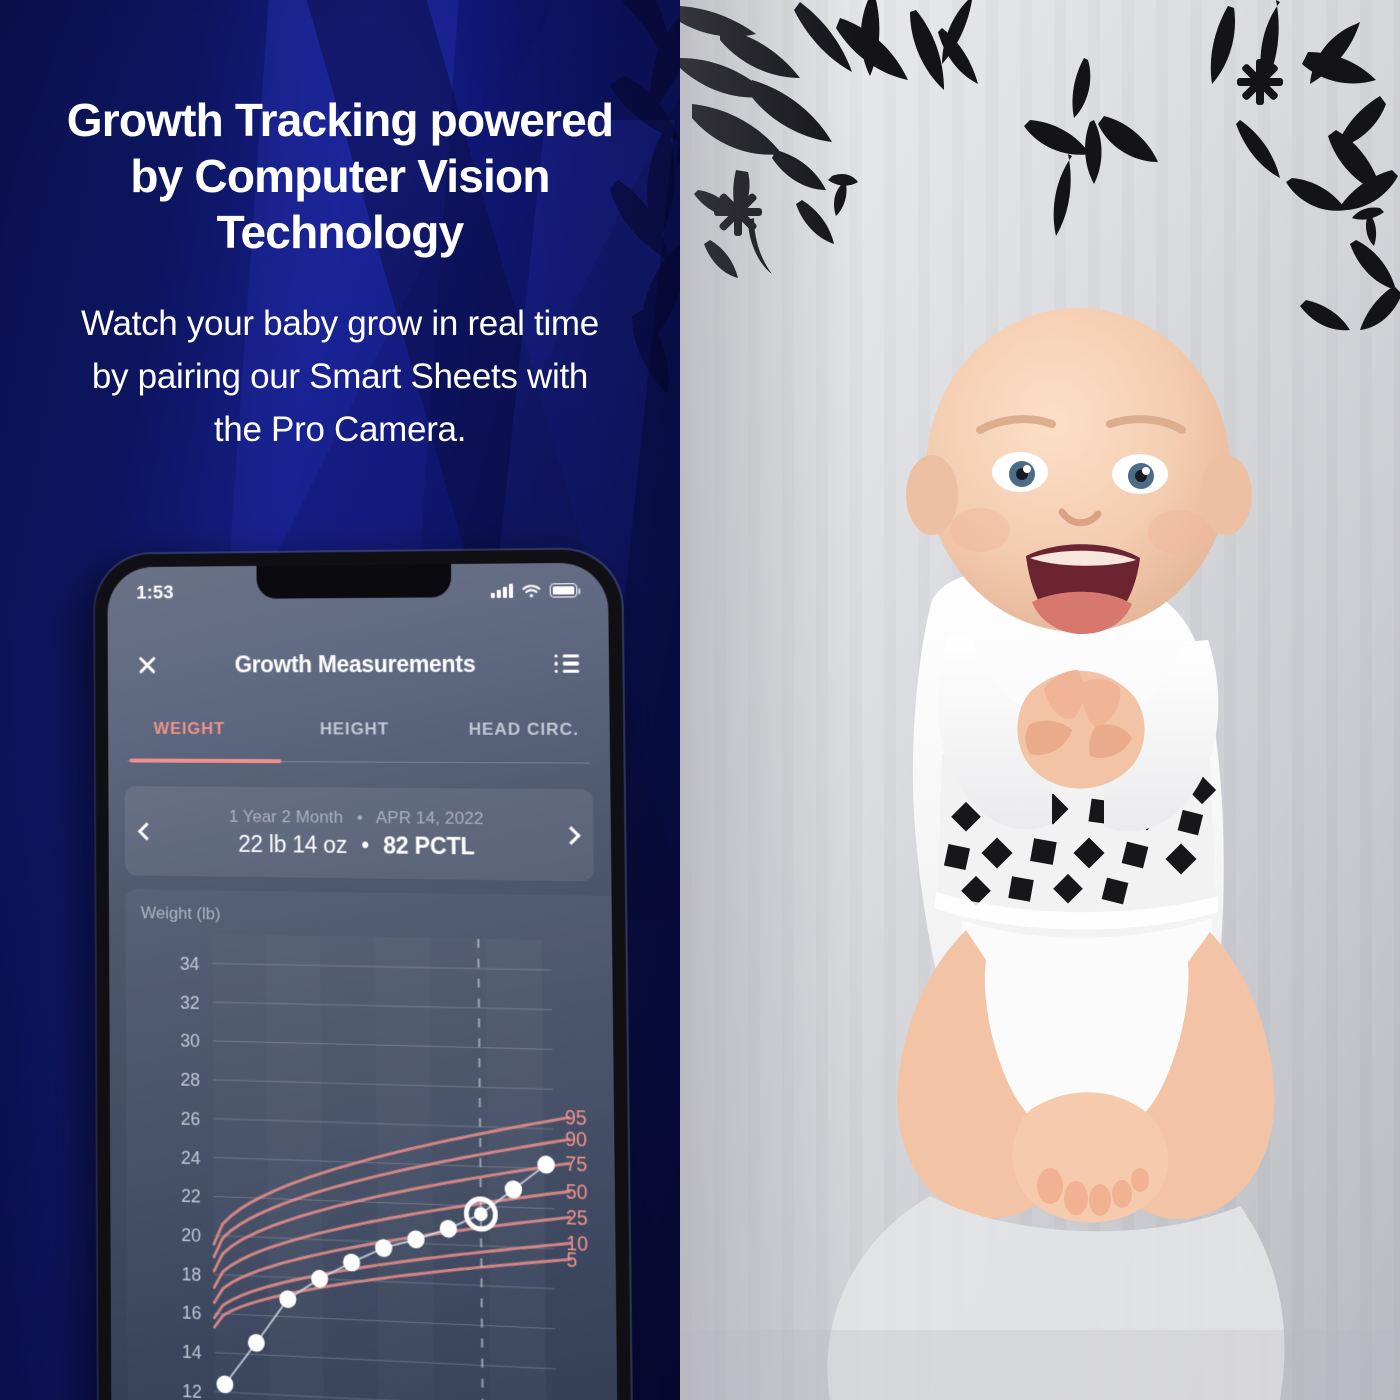 Image resolution: width=1400 pixels, height=1400 pixels. What do you see at coordinates (524, 737) in the screenshot?
I see `tab-head-circ: HEAD CIRC.` at bounding box center [524, 737].